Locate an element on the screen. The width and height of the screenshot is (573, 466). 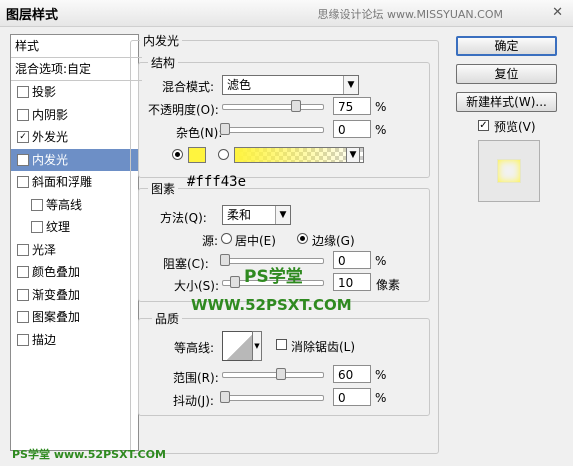
style-item-3: ✓ 内发光 is located at coordinates (74, 159).